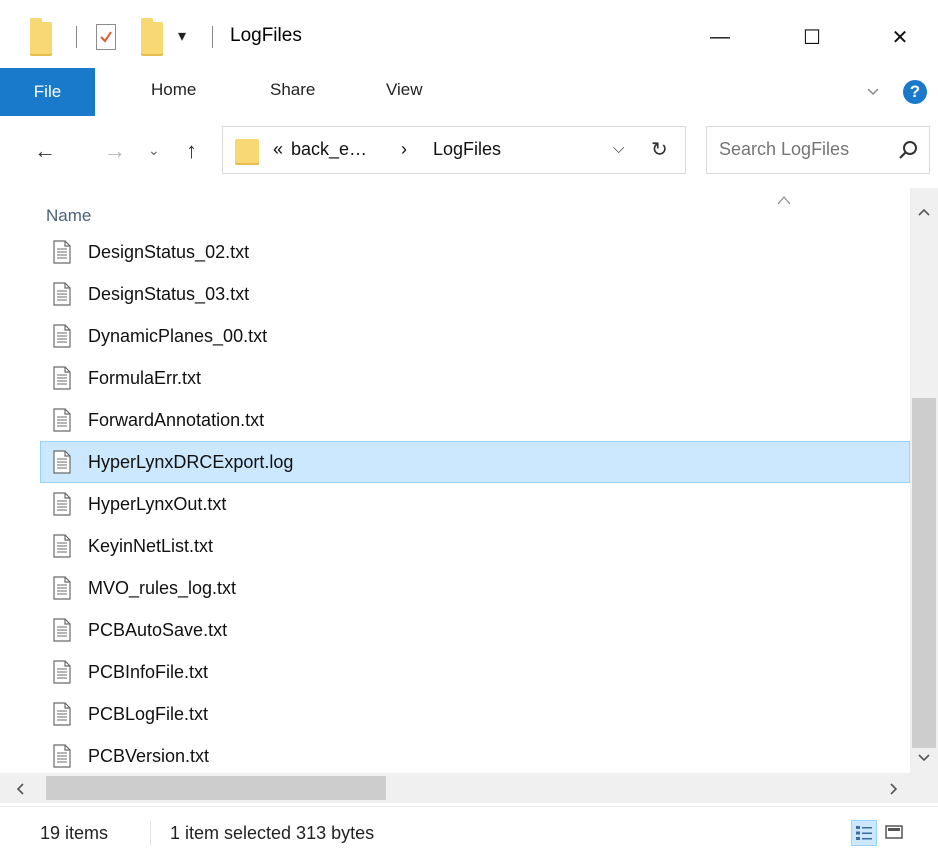  Describe the element at coordinates (455, 788) in the screenshot. I see `horizontal-scrollbar` at that location.